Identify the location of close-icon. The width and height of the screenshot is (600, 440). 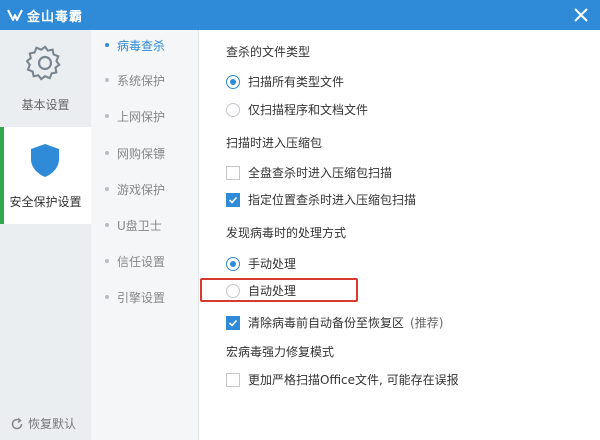
(581, 15).